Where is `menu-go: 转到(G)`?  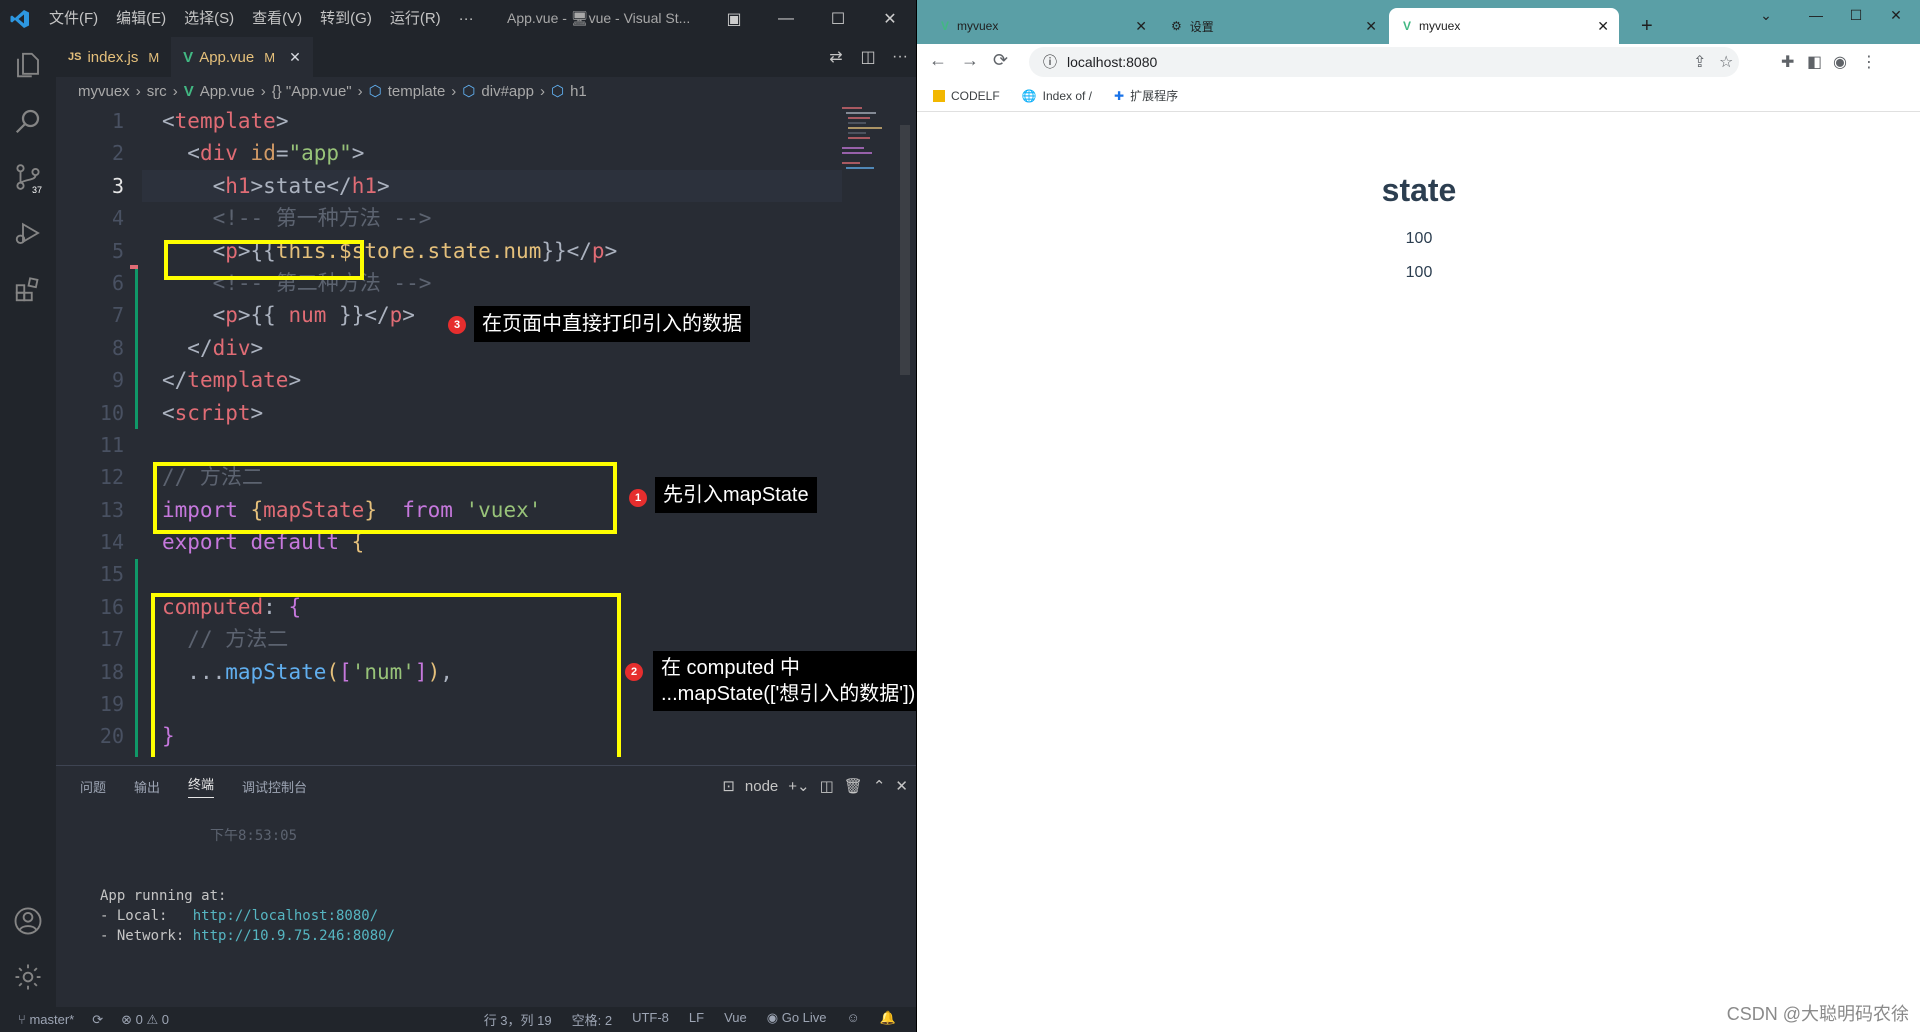 menu-go: 转到(G) is located at coordinates (346, 18).